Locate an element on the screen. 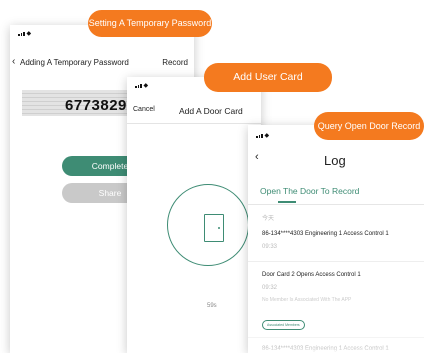  caption-pill-password: Setting A Temporary Password is located at coordinates (150, 23).